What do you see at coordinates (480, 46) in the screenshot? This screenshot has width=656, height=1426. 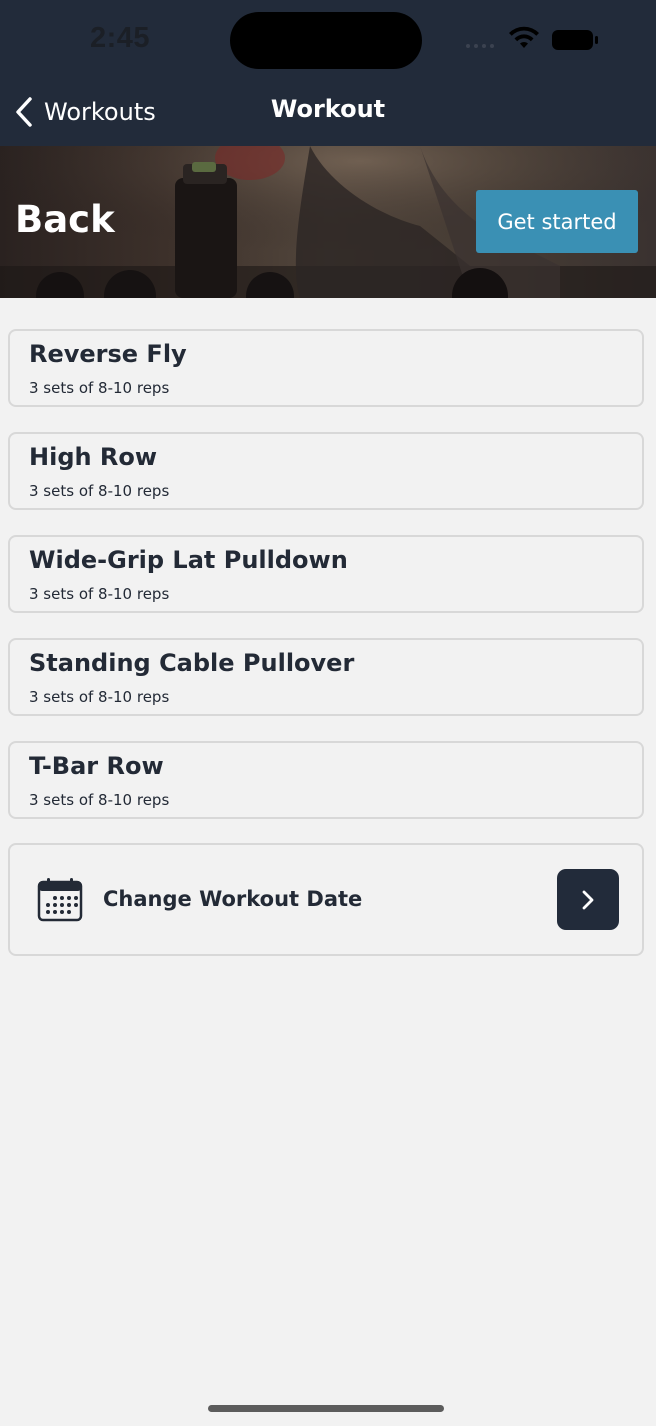 I see `cellular-signal-icon` at bounding box center [480, 46].